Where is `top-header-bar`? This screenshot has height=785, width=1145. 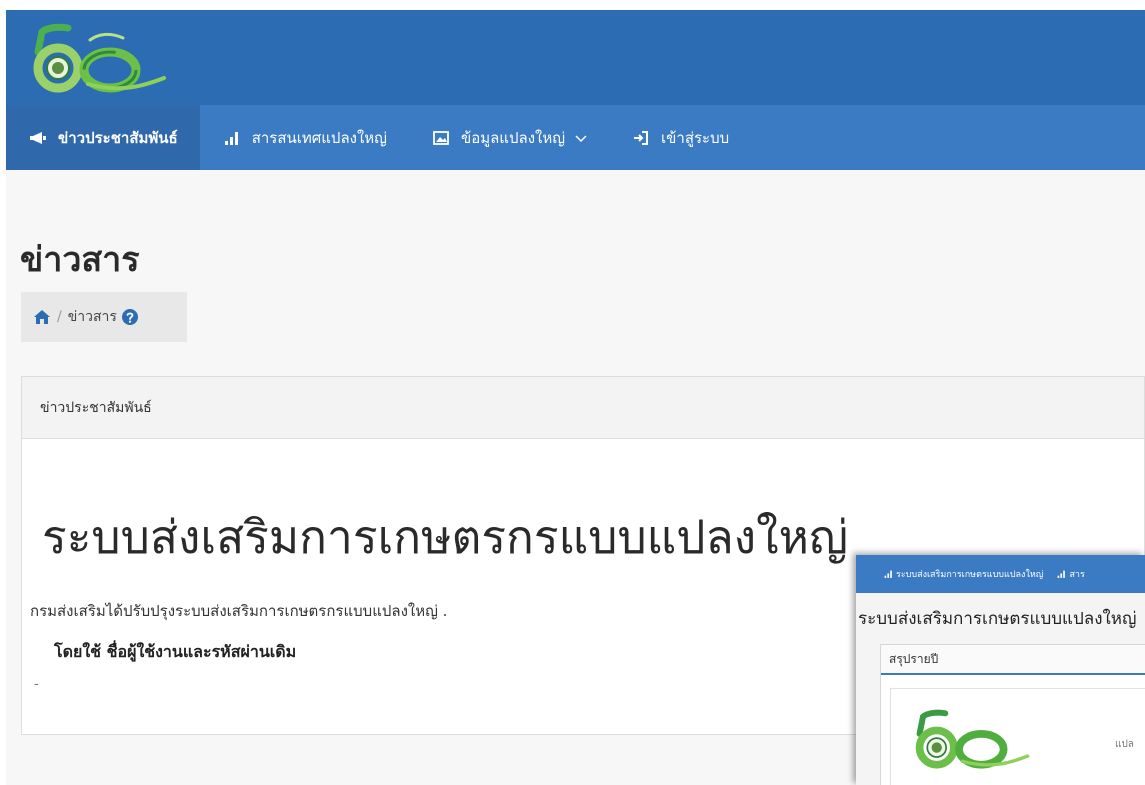 top-header-bar is located at coordinates (575, 57).